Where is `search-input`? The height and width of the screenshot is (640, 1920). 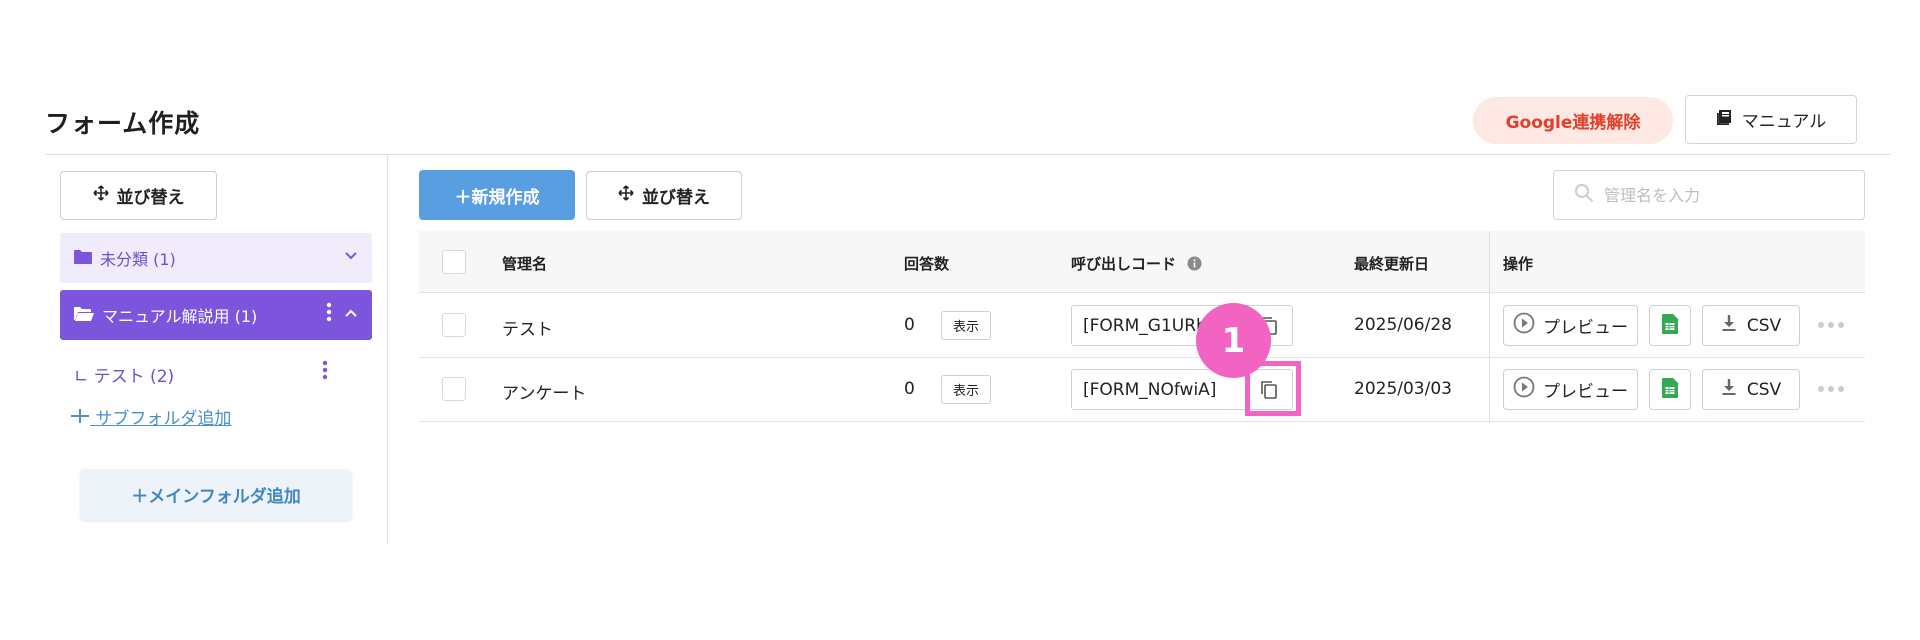 search-input is located at coordinates (1724, 195).